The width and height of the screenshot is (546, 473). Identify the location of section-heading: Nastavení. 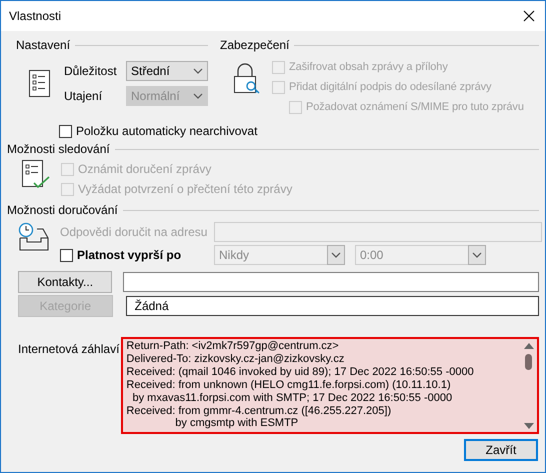
(43, 45).